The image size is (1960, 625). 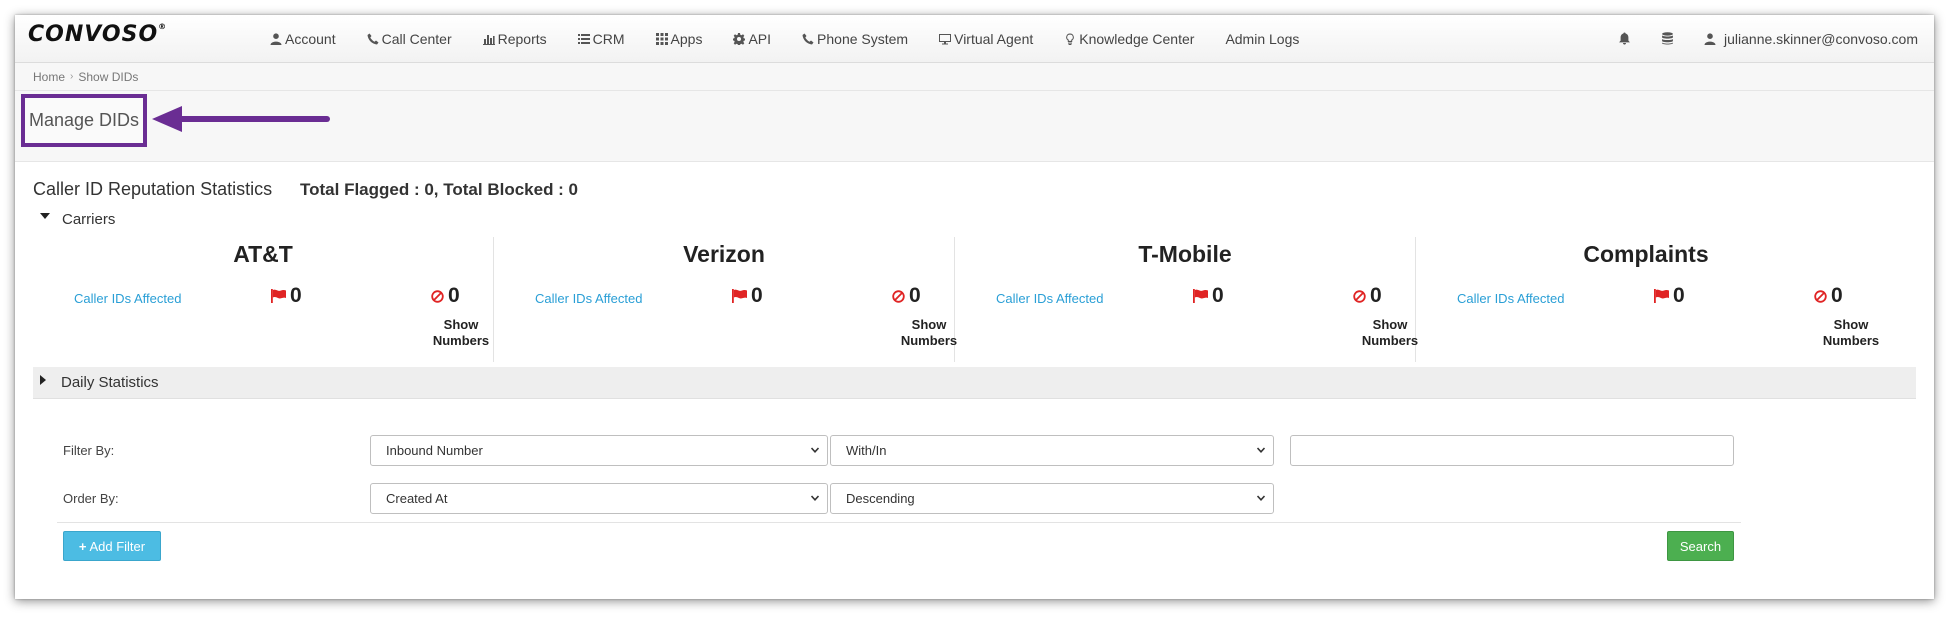 What do you see at coordinates (1185, 254) in the screenshot?
I see `carrier-name: T-Mobile` at bounding box center [1185, 254].